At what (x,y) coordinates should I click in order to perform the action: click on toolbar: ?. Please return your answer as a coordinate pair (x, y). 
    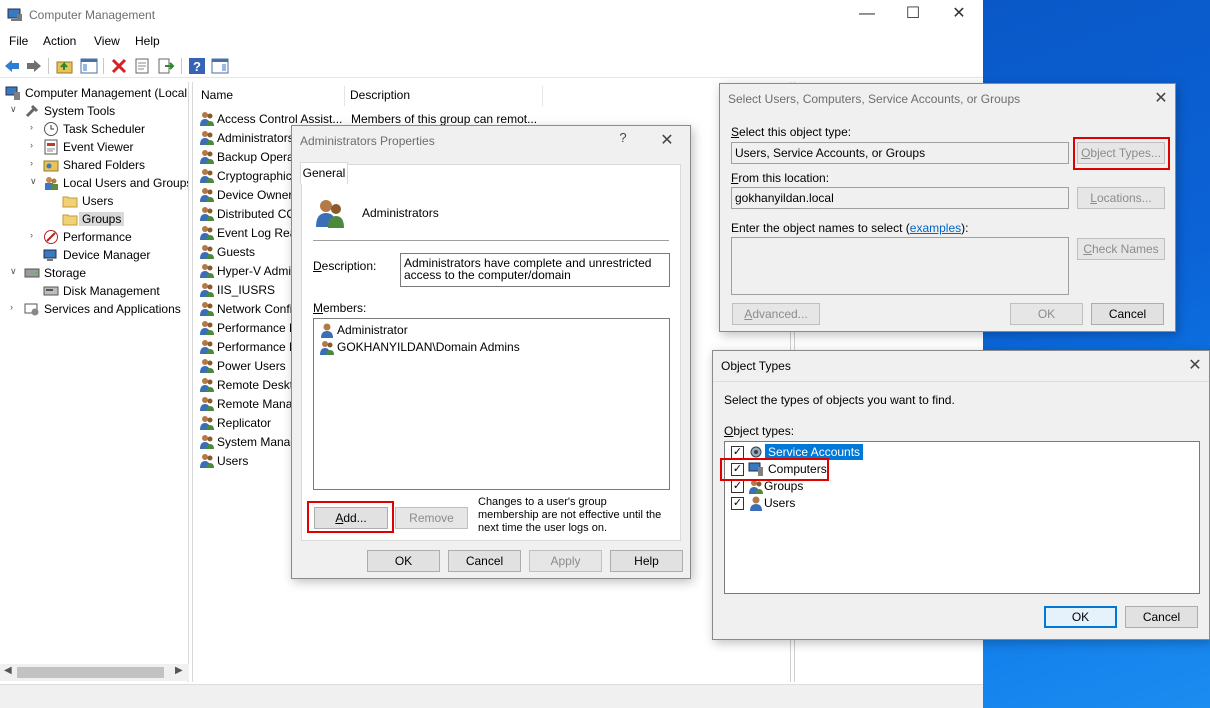
    Looking at the image, I should click on (491, 65).